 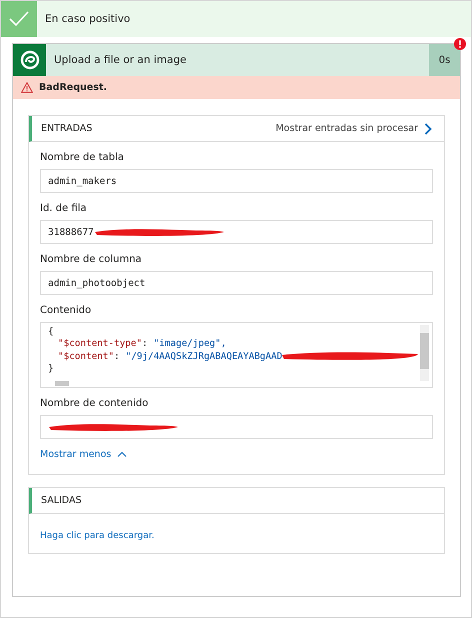 I want to click on error-message: BadRequest., so click(x=73, y=87).